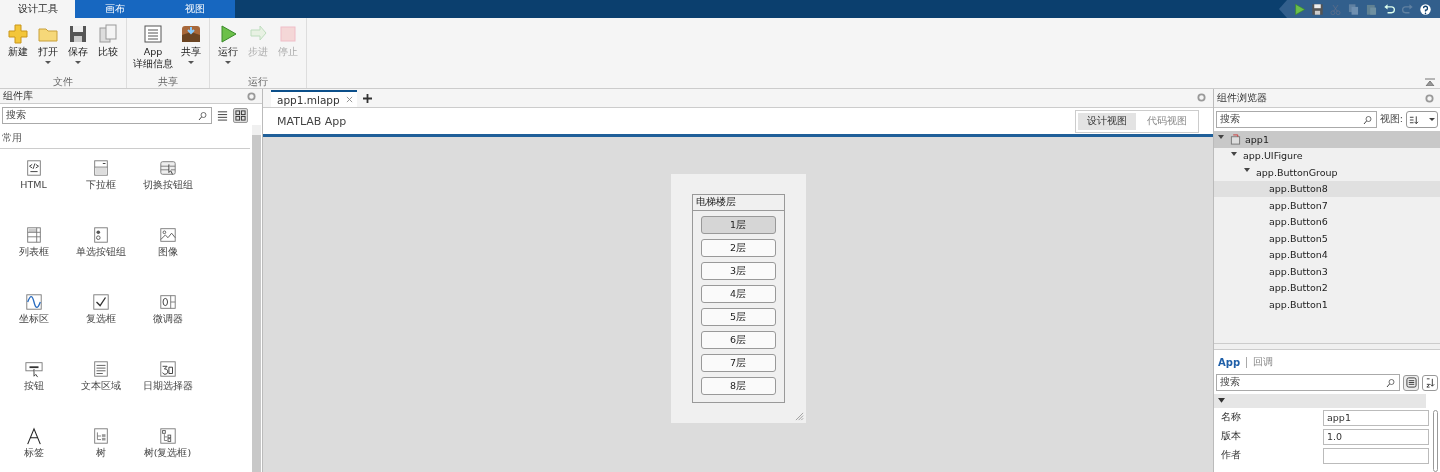  I want to click on spinner-icon, so click(167, 302).